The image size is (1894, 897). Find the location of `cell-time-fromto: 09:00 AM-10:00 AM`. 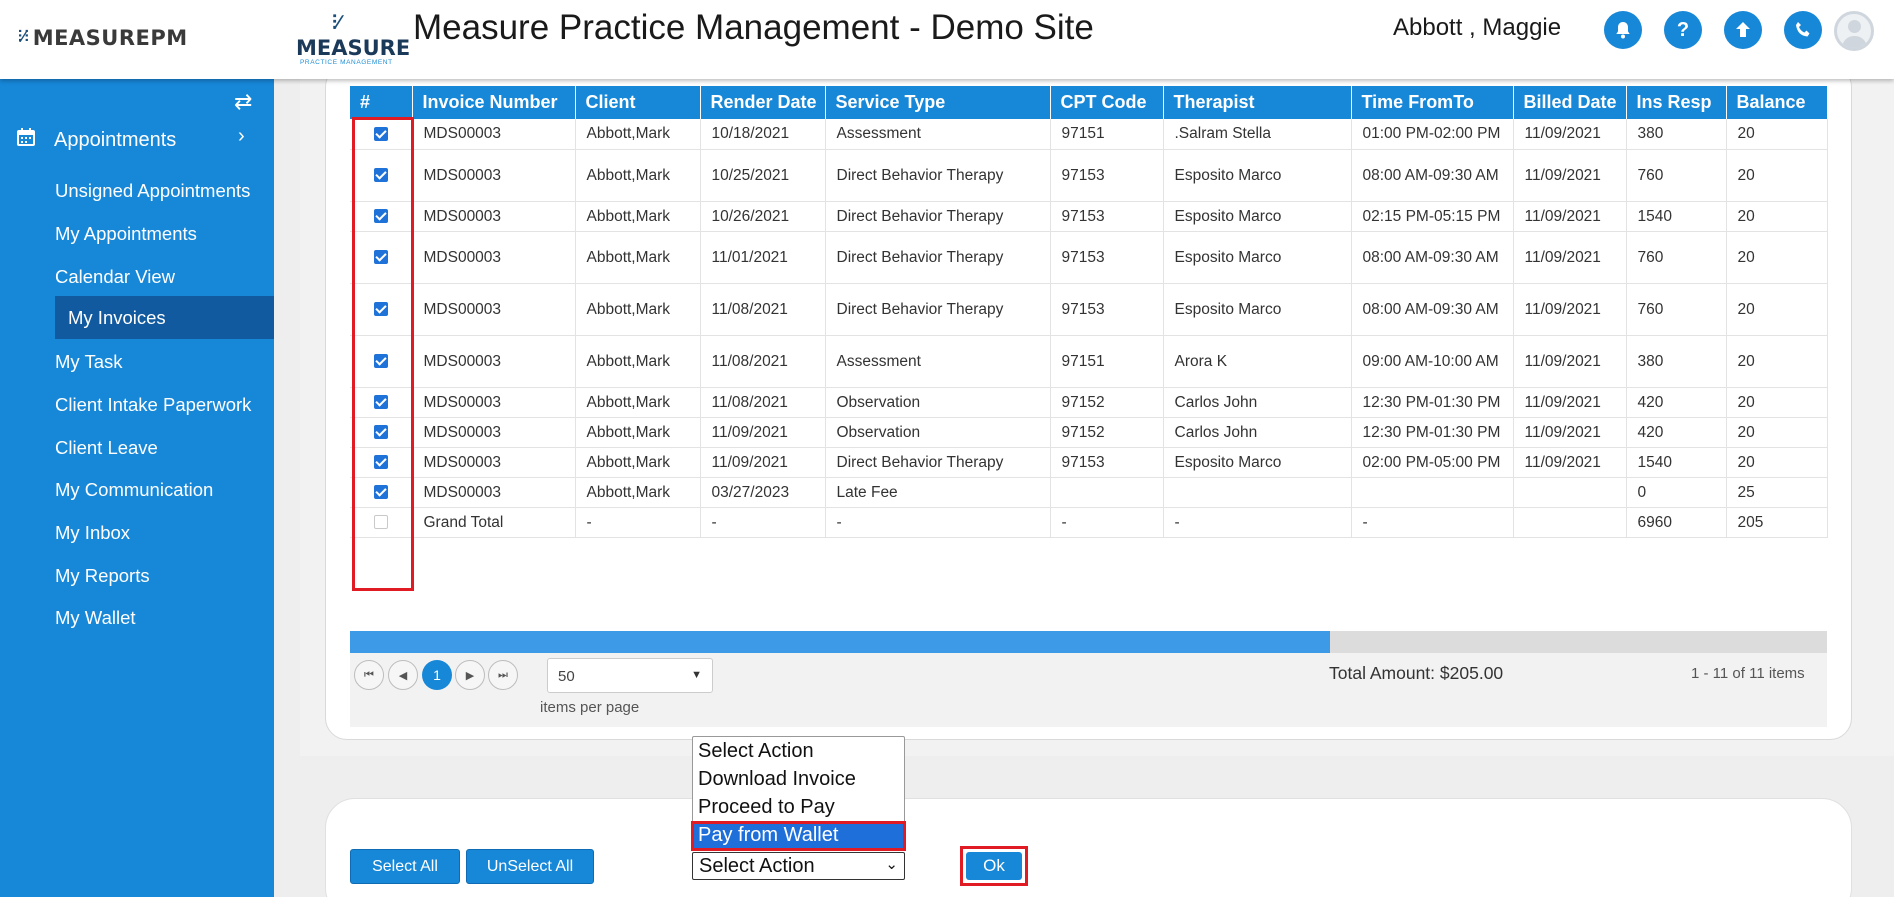

cell-time-fromto: 09:00 AM-10:00 AM is located at coordinates (1432, 361).